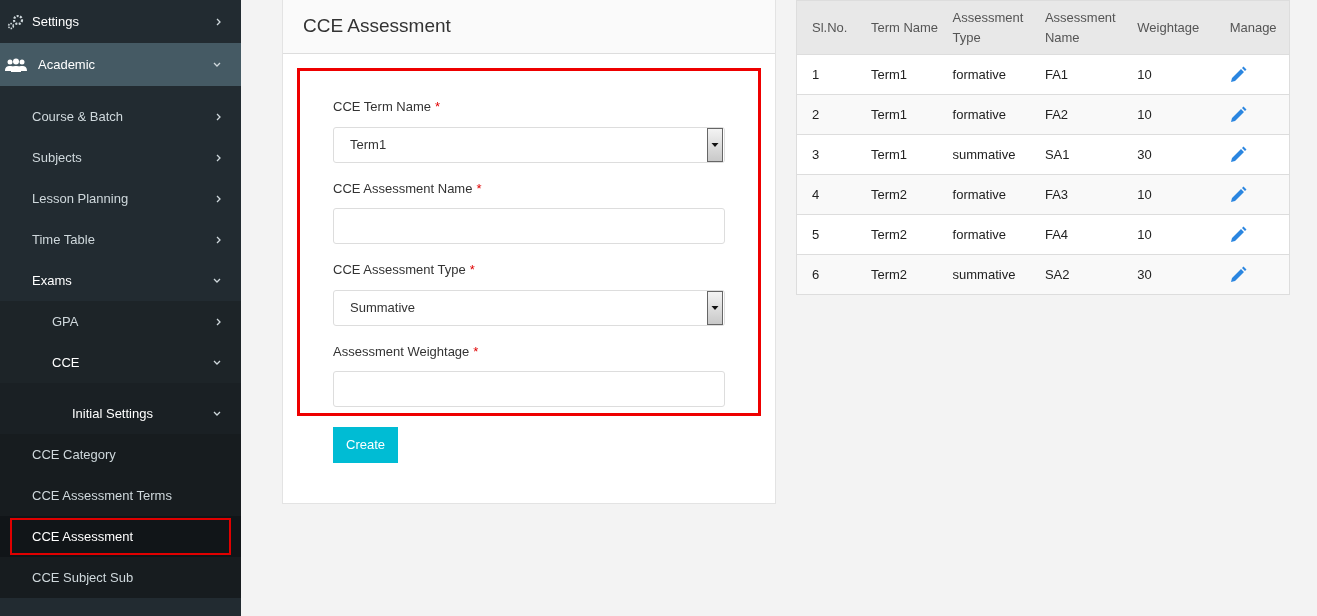  I want to click on table-cell: FA2, so click(1088, 114).